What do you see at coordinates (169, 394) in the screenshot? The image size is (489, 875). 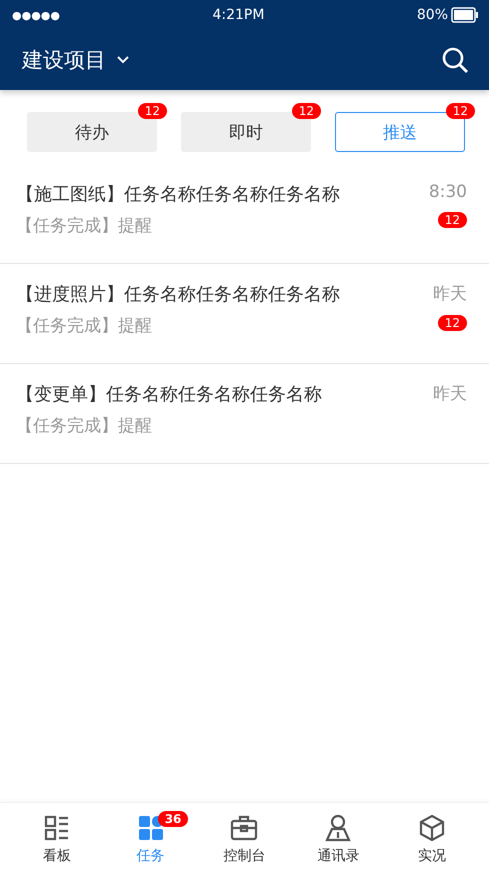 I see `task-title: 【变更单】任务名称任务名称任务名称` at bounding box center [169, 394].